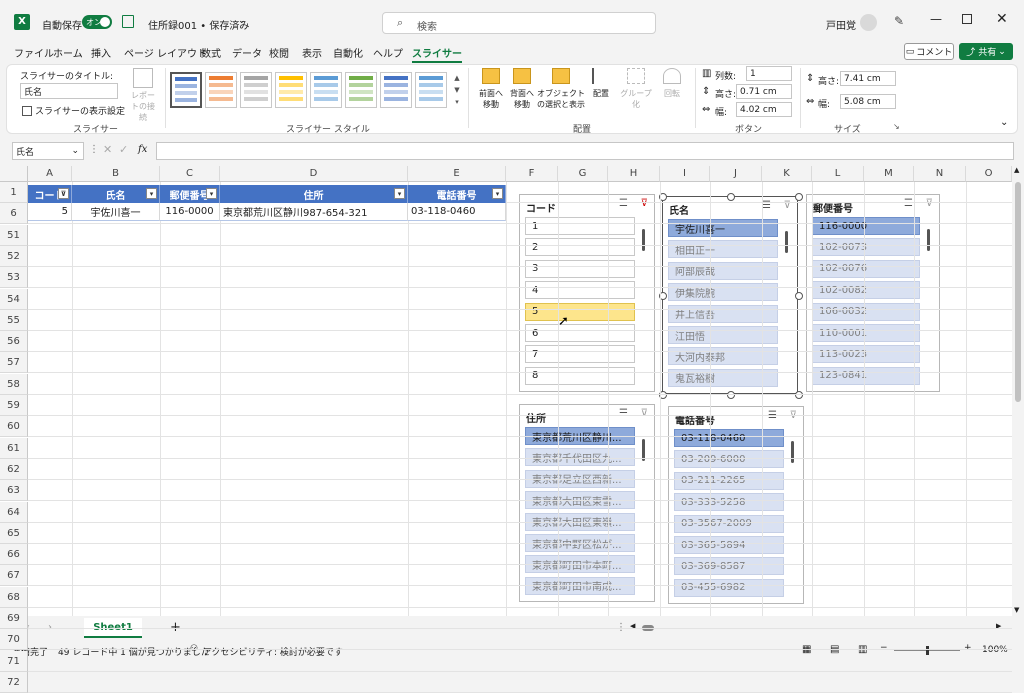  I want to click on row-header: 63, so click(14, 491).